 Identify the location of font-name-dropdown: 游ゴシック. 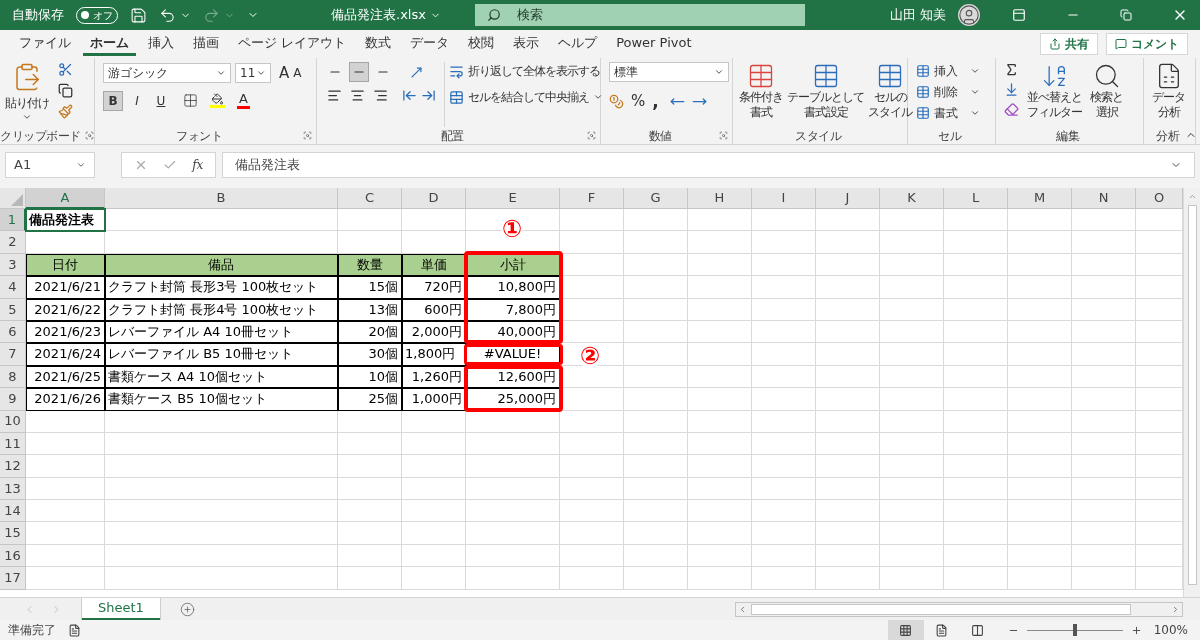
(167, 73).